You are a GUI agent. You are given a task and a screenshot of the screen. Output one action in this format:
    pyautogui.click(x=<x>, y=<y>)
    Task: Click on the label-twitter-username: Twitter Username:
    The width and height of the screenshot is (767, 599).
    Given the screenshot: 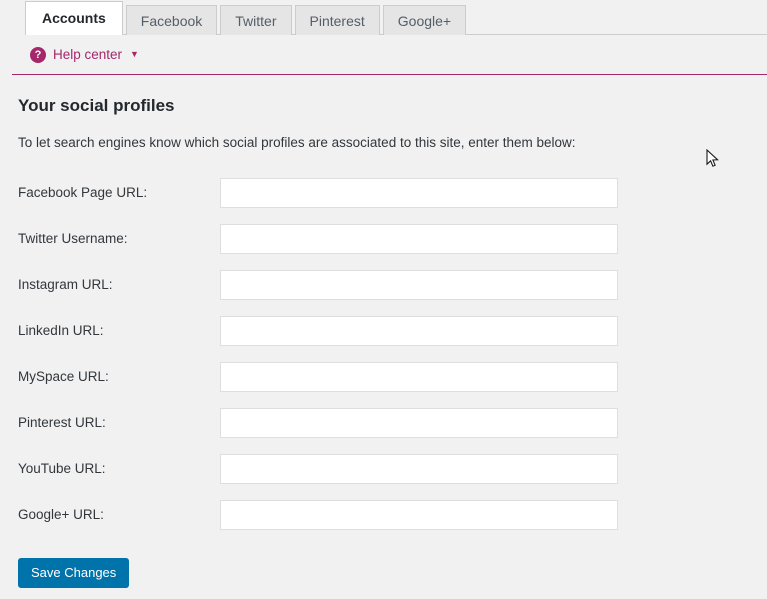 What is the action you would take?
    pyautogui.click(x=73, y=238)
    